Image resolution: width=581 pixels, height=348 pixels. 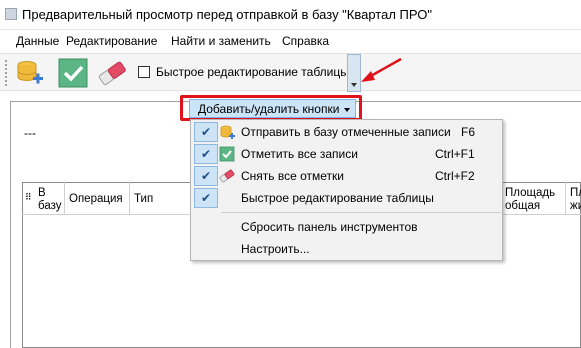 I want to click on menu-help: Справка, so click(x=305, y=41).